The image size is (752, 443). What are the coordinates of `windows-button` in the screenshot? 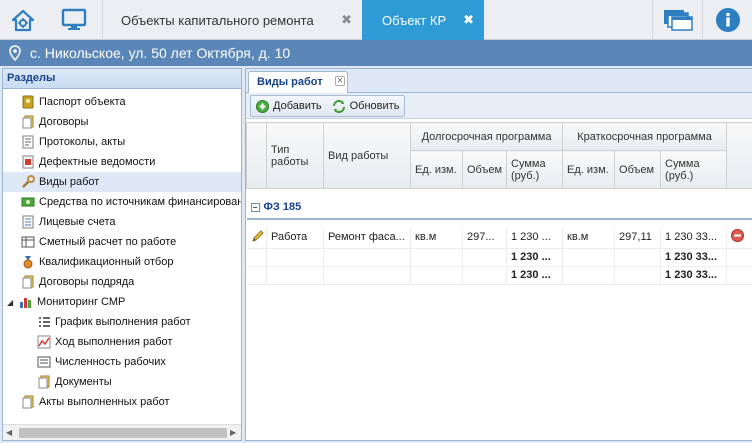 It's located at (677, 20).